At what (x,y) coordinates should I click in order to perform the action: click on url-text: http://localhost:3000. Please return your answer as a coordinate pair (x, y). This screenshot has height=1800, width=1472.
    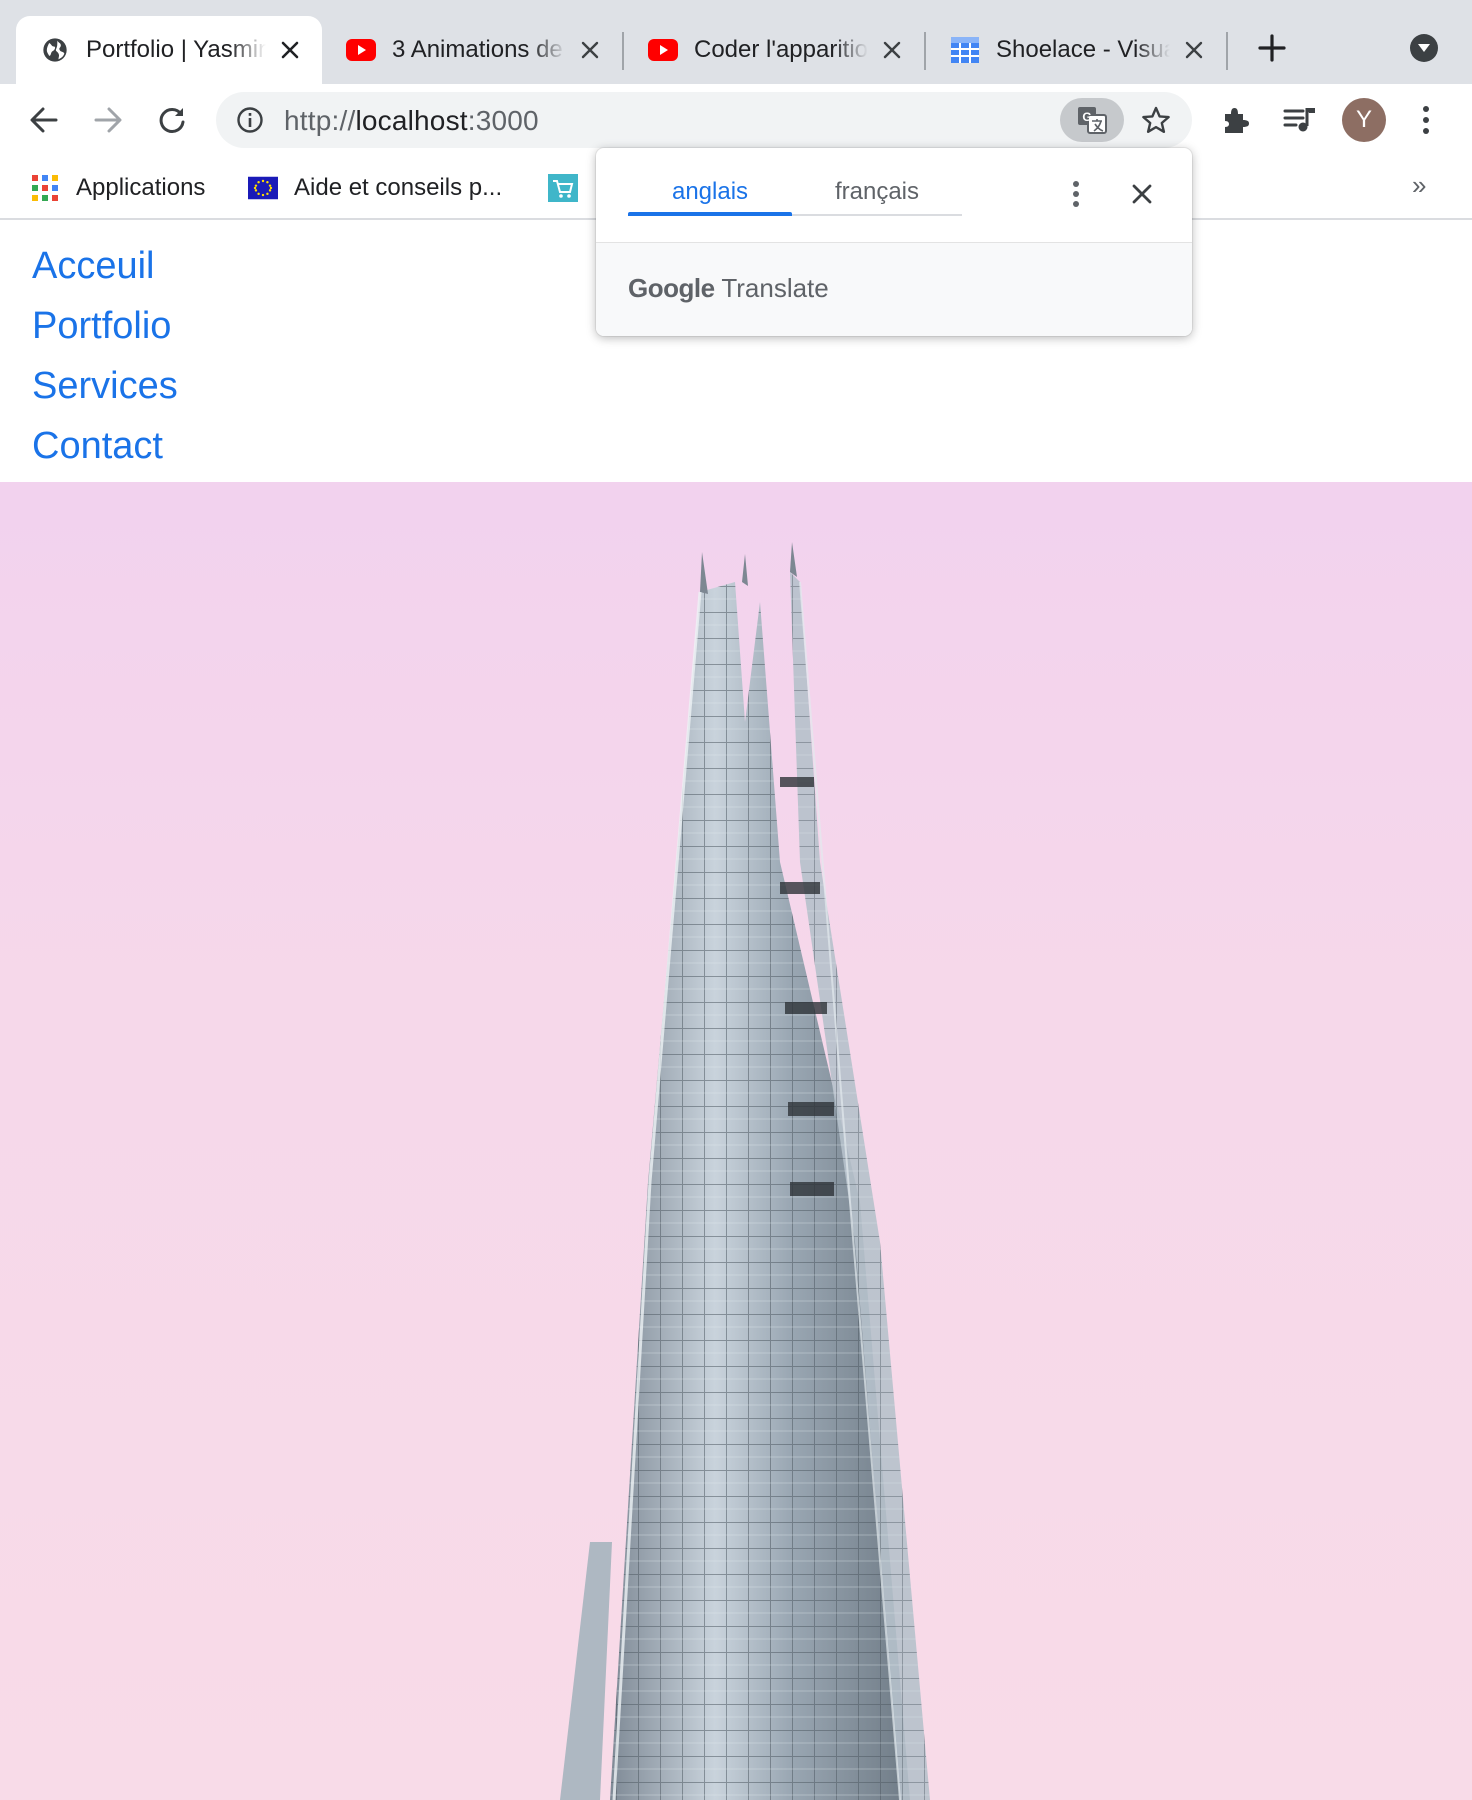
    Looking at the image, I should click on (411, 121).